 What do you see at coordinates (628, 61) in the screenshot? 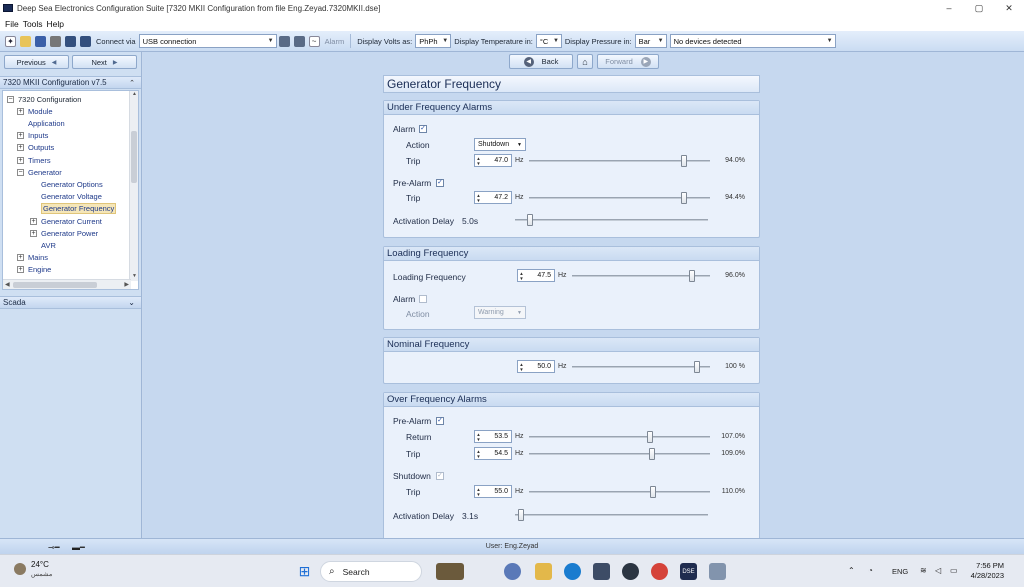
I see `forward-button: Forward ▶` at bounding box center [628, 61].